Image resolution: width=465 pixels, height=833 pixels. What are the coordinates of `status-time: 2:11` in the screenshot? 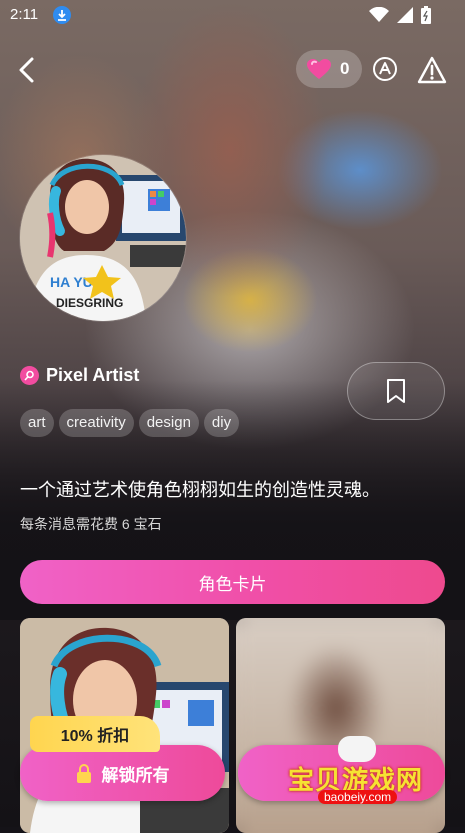 It's located at (24, 14).